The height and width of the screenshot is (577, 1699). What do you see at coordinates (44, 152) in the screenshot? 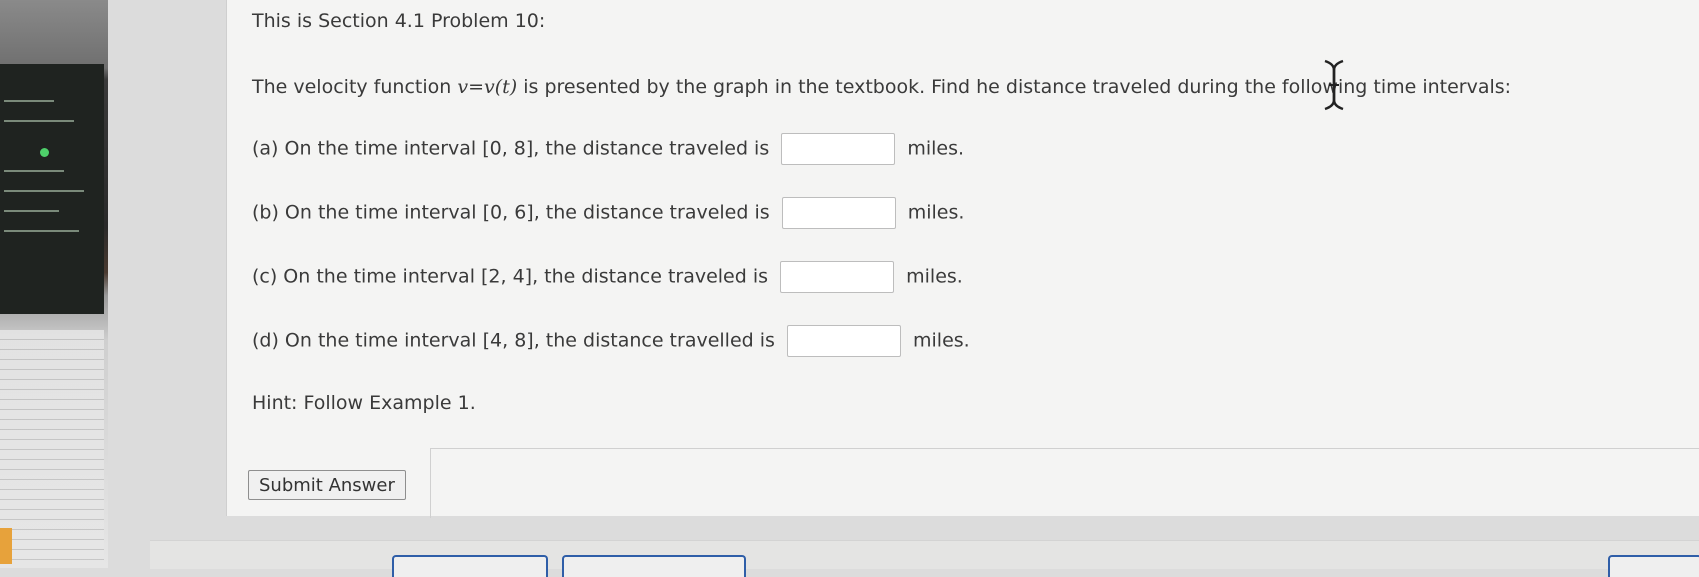
I see `status-dot-icon` at bounding box center [44, 152].